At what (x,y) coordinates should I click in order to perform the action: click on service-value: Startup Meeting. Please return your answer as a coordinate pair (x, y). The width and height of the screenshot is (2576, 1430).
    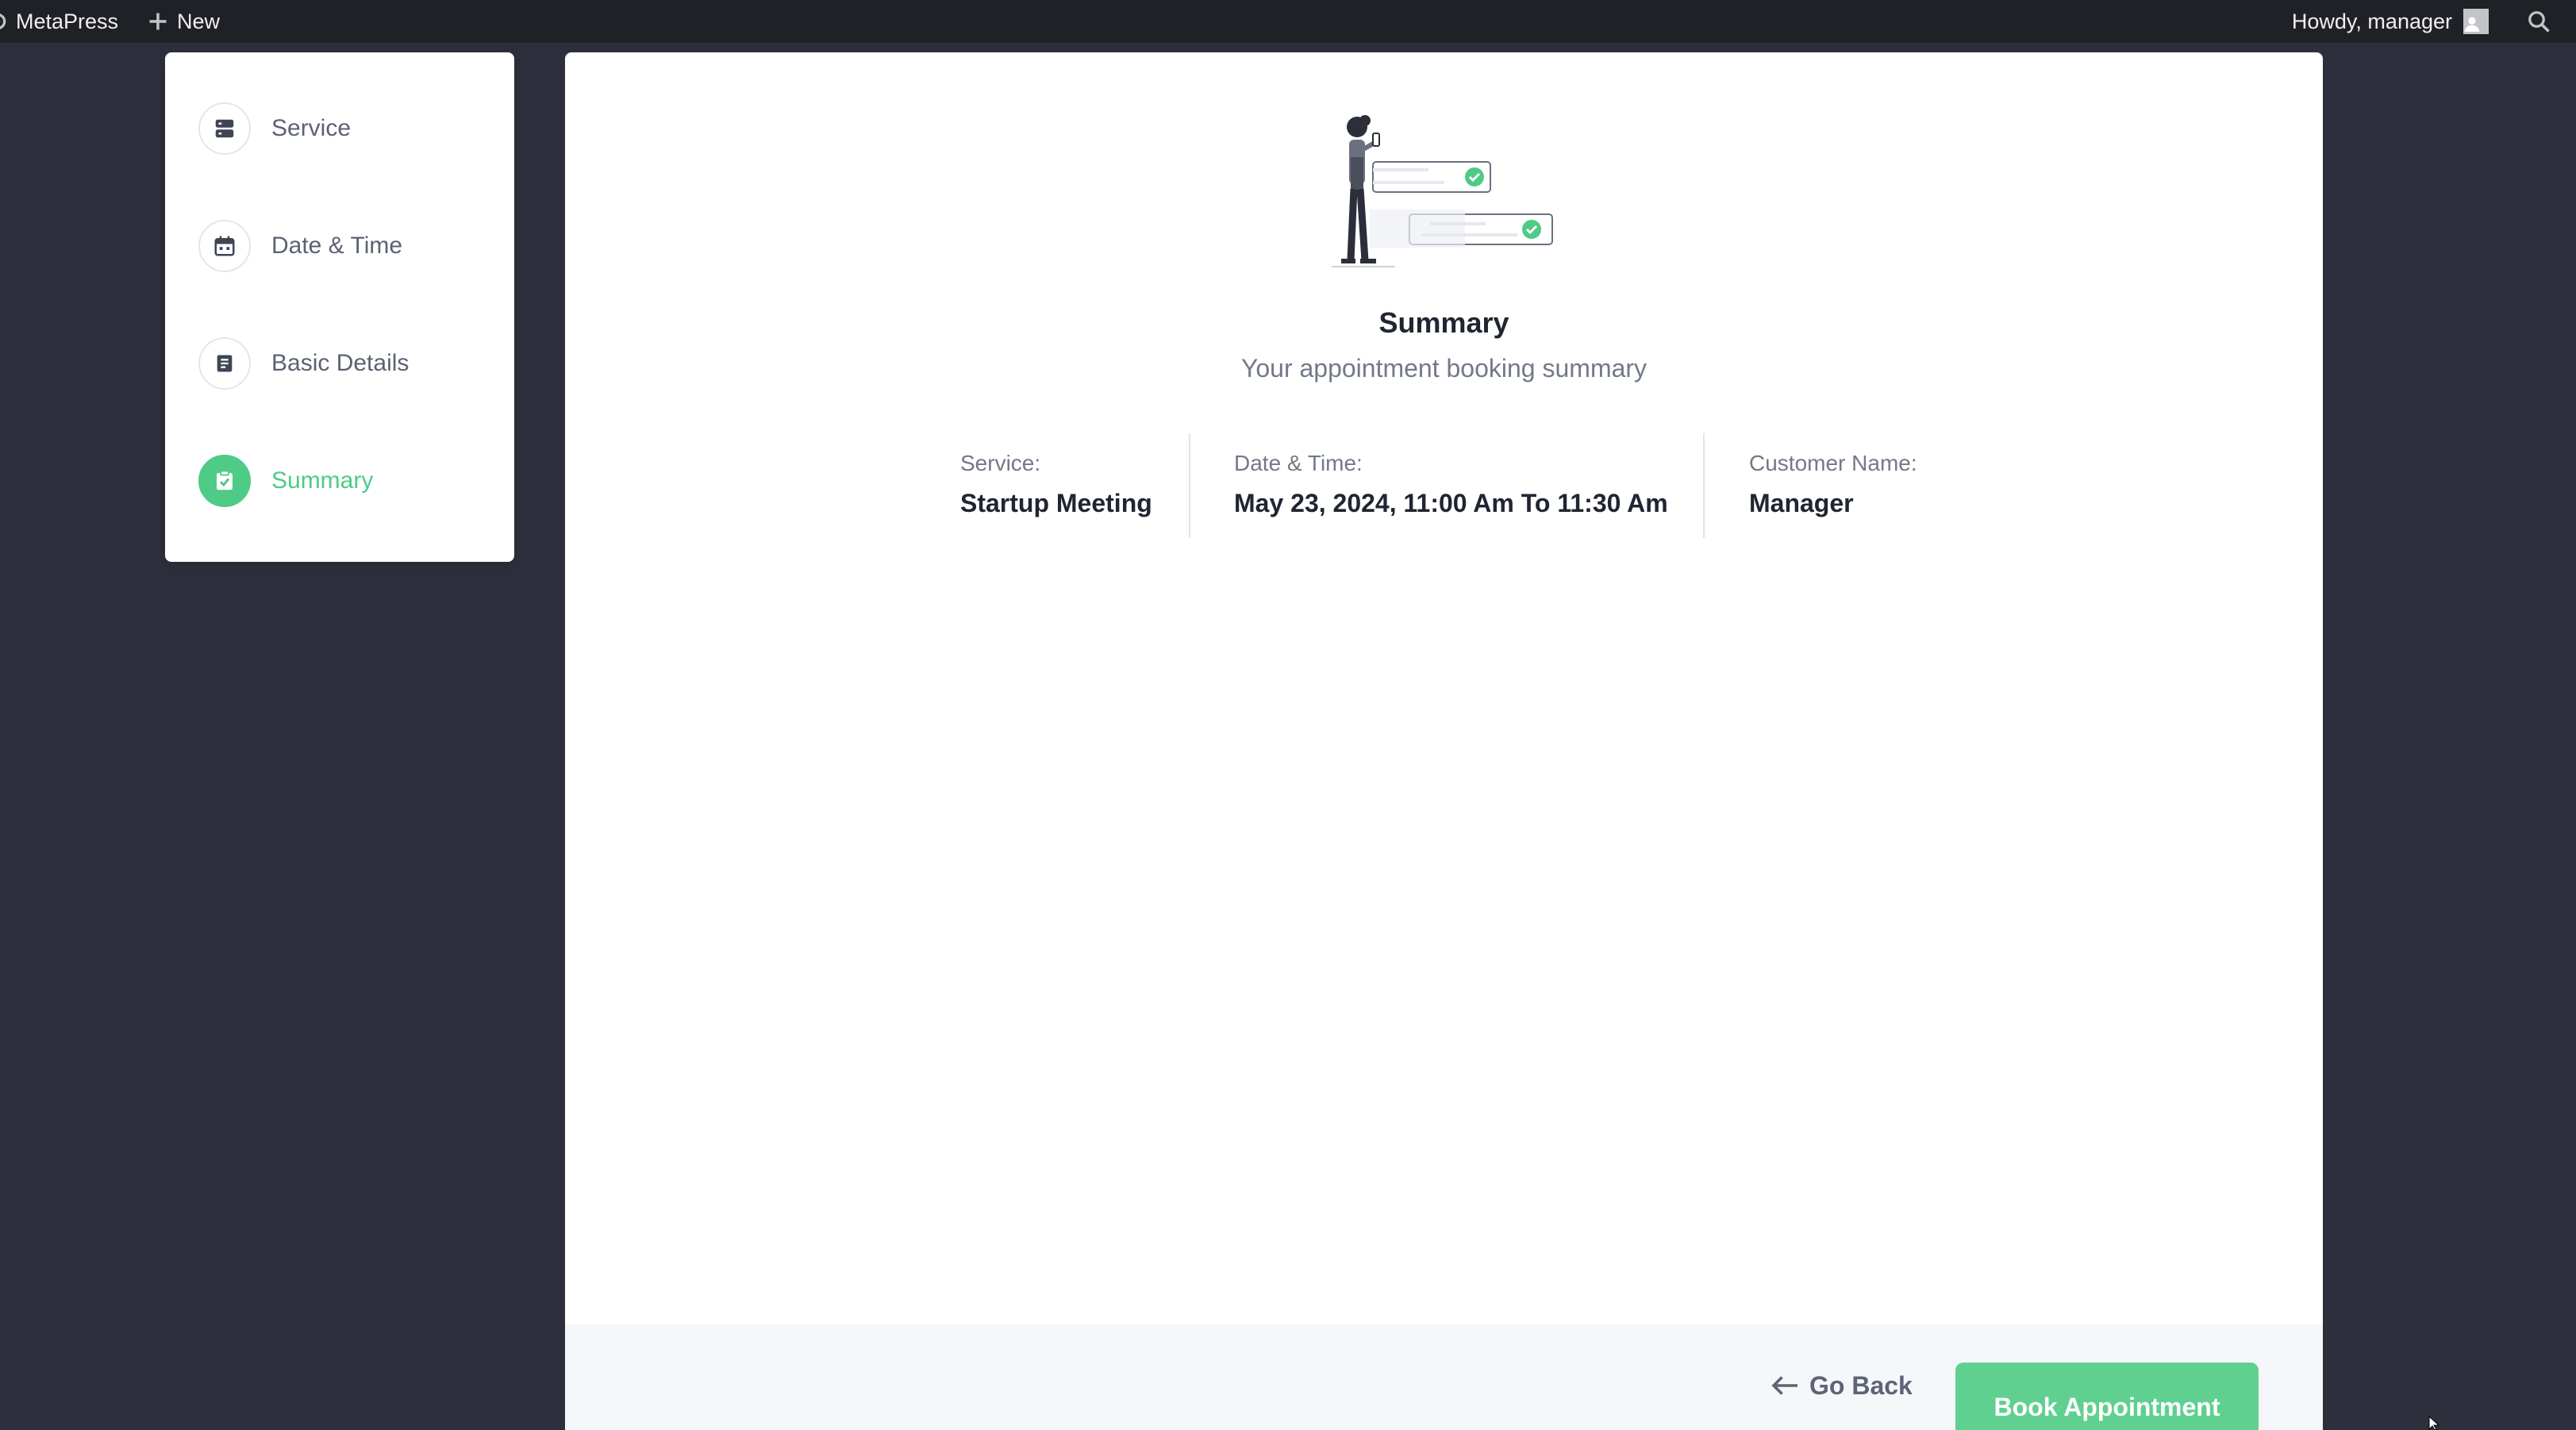
    Looking at the image, I should click on (1056, 503).